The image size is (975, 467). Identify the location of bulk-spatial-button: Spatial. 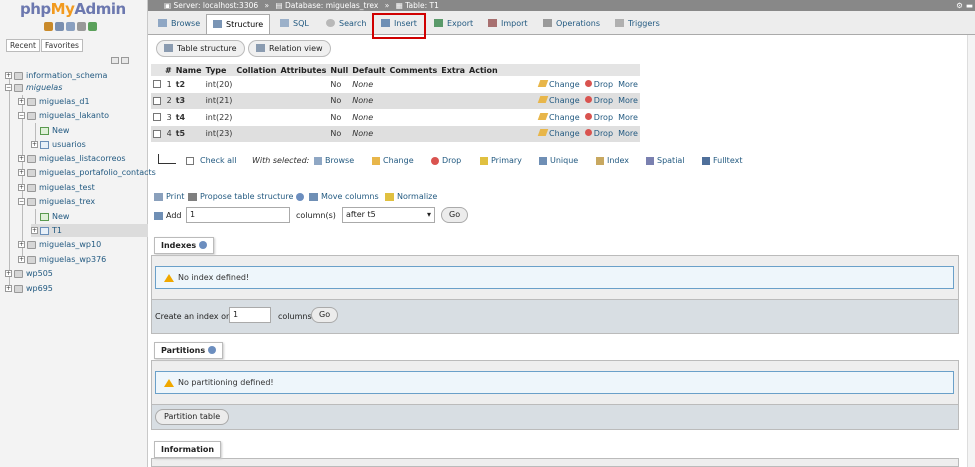
(665, 160).